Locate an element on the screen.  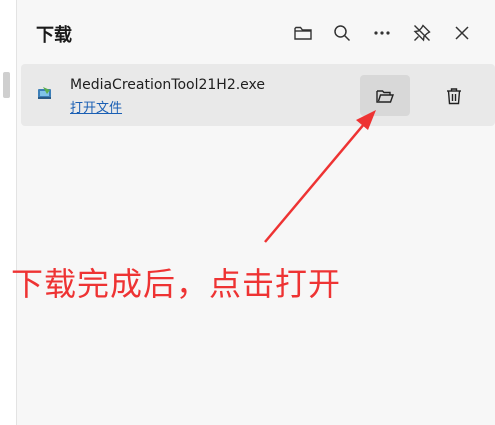
search-downloads-button is located at coordinates (342, 33).